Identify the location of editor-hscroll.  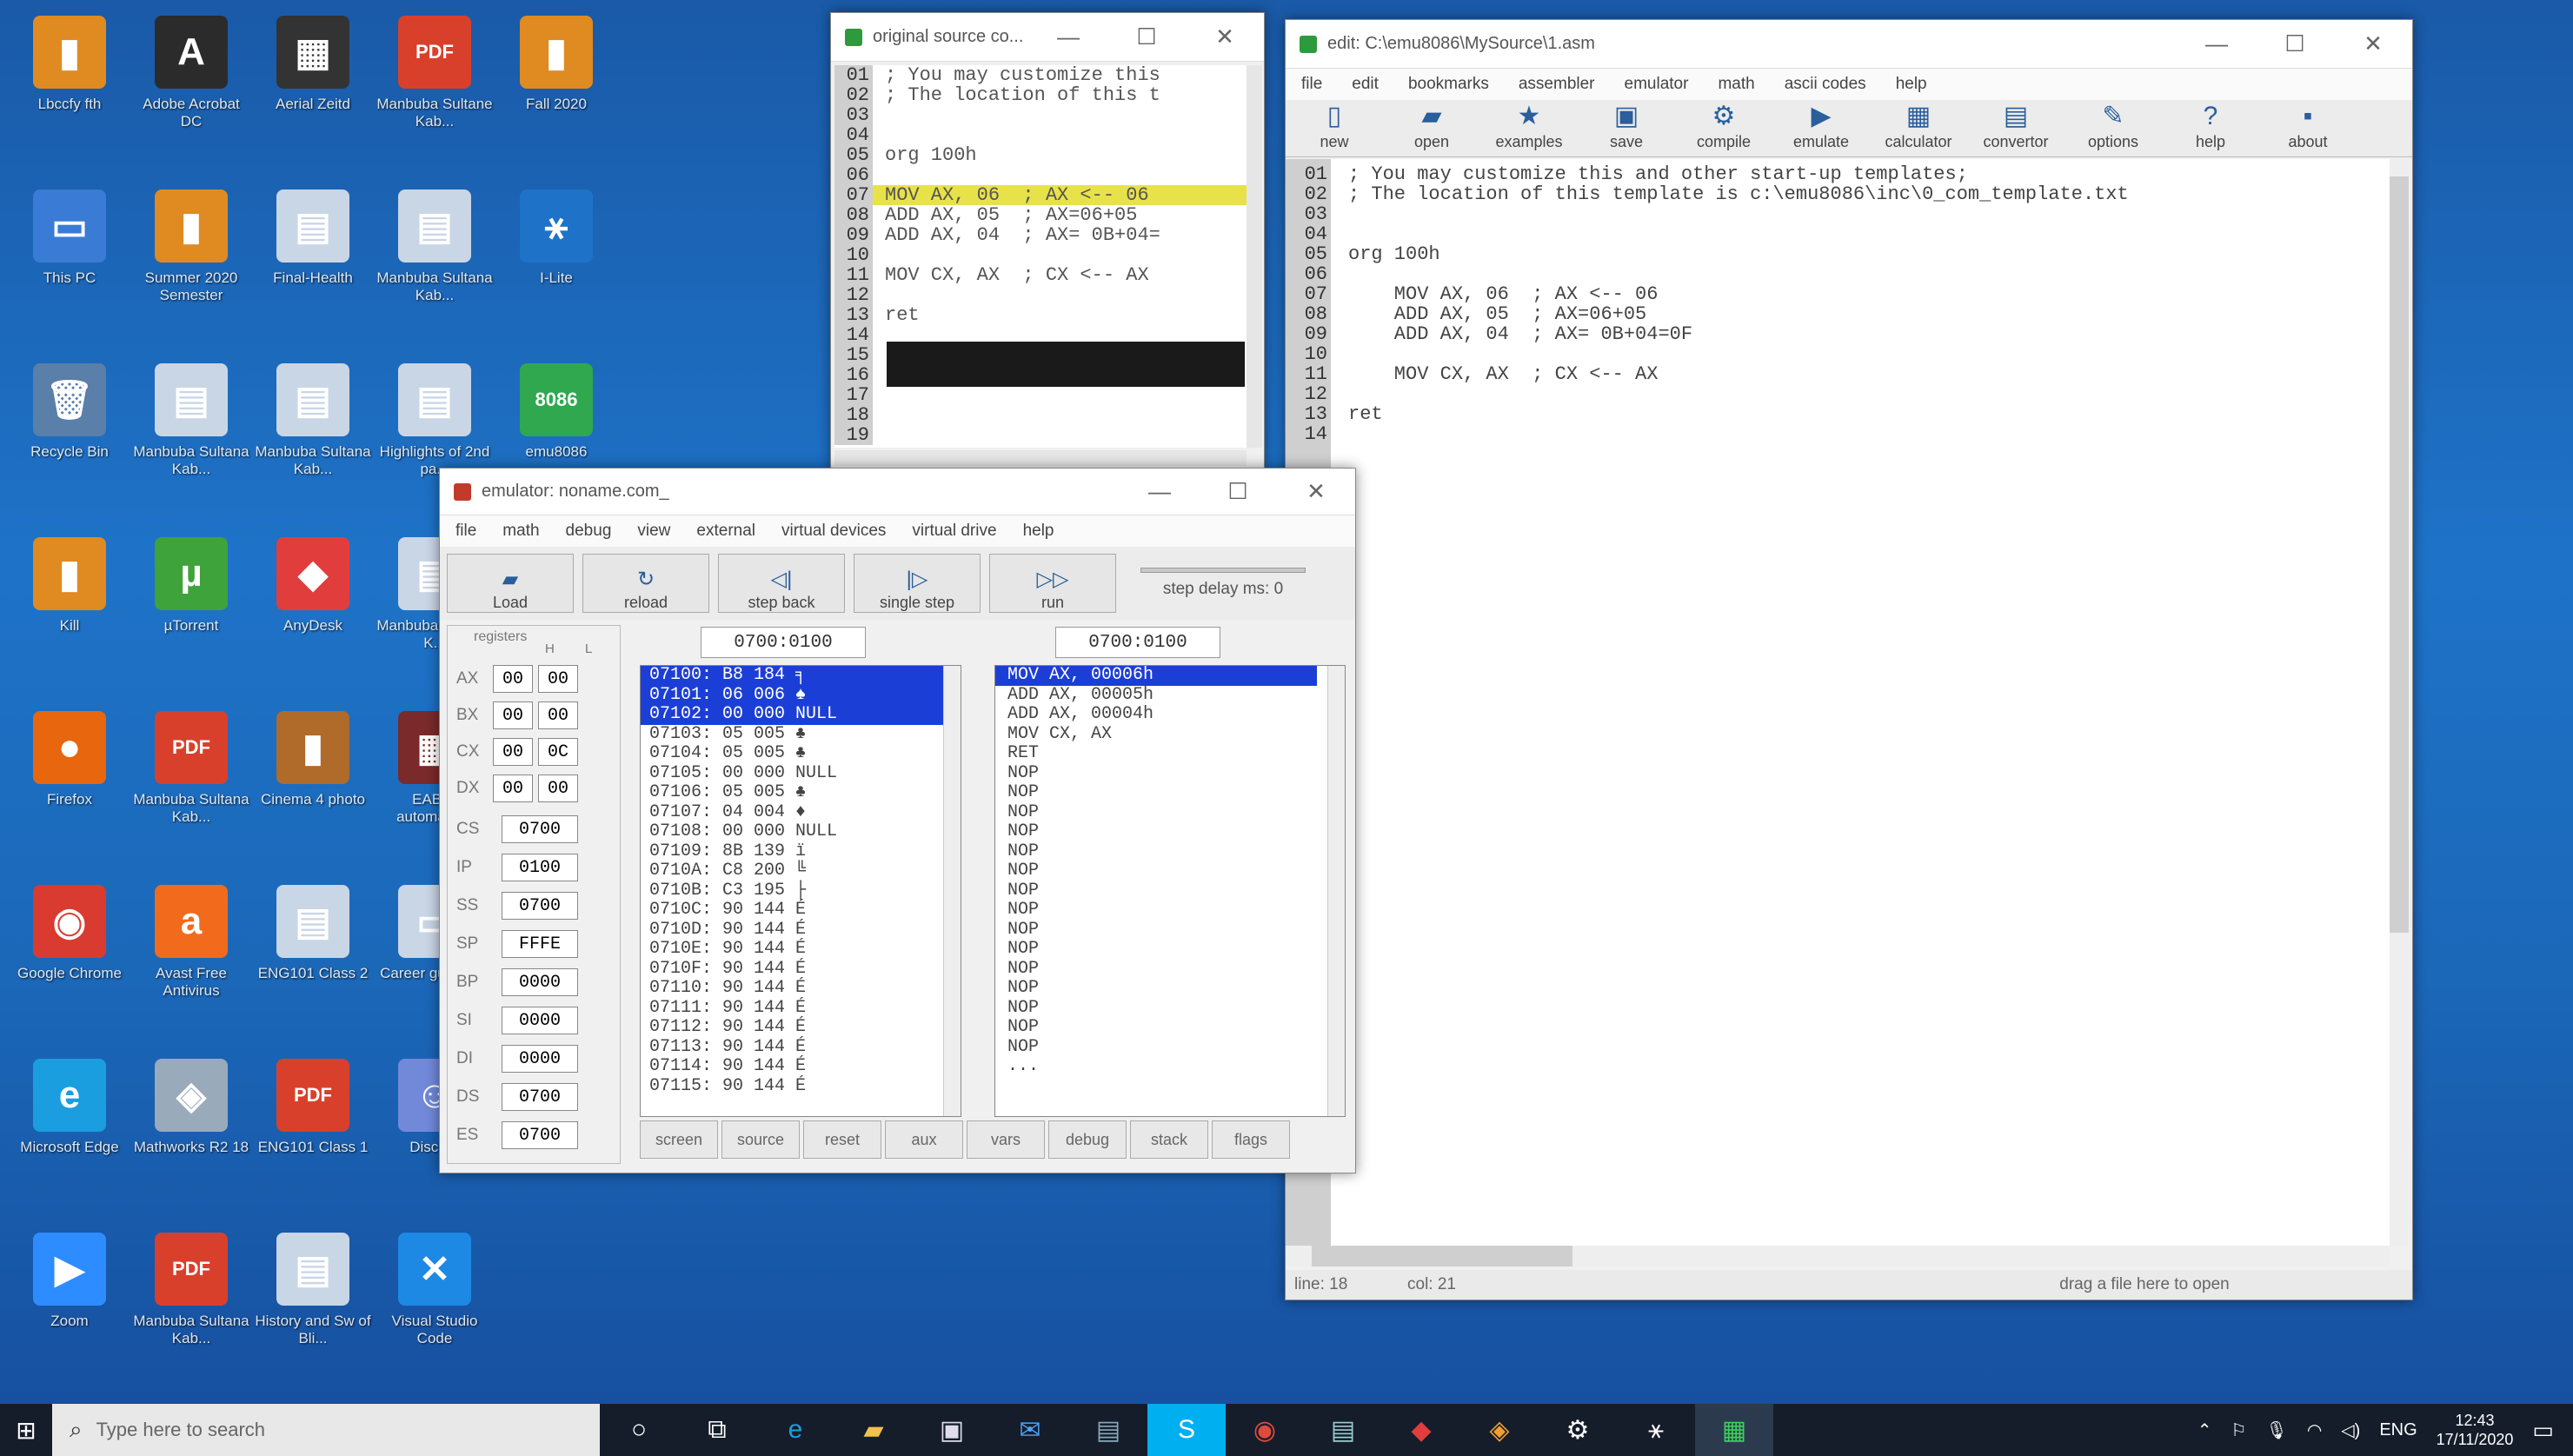
(1838, 1256).